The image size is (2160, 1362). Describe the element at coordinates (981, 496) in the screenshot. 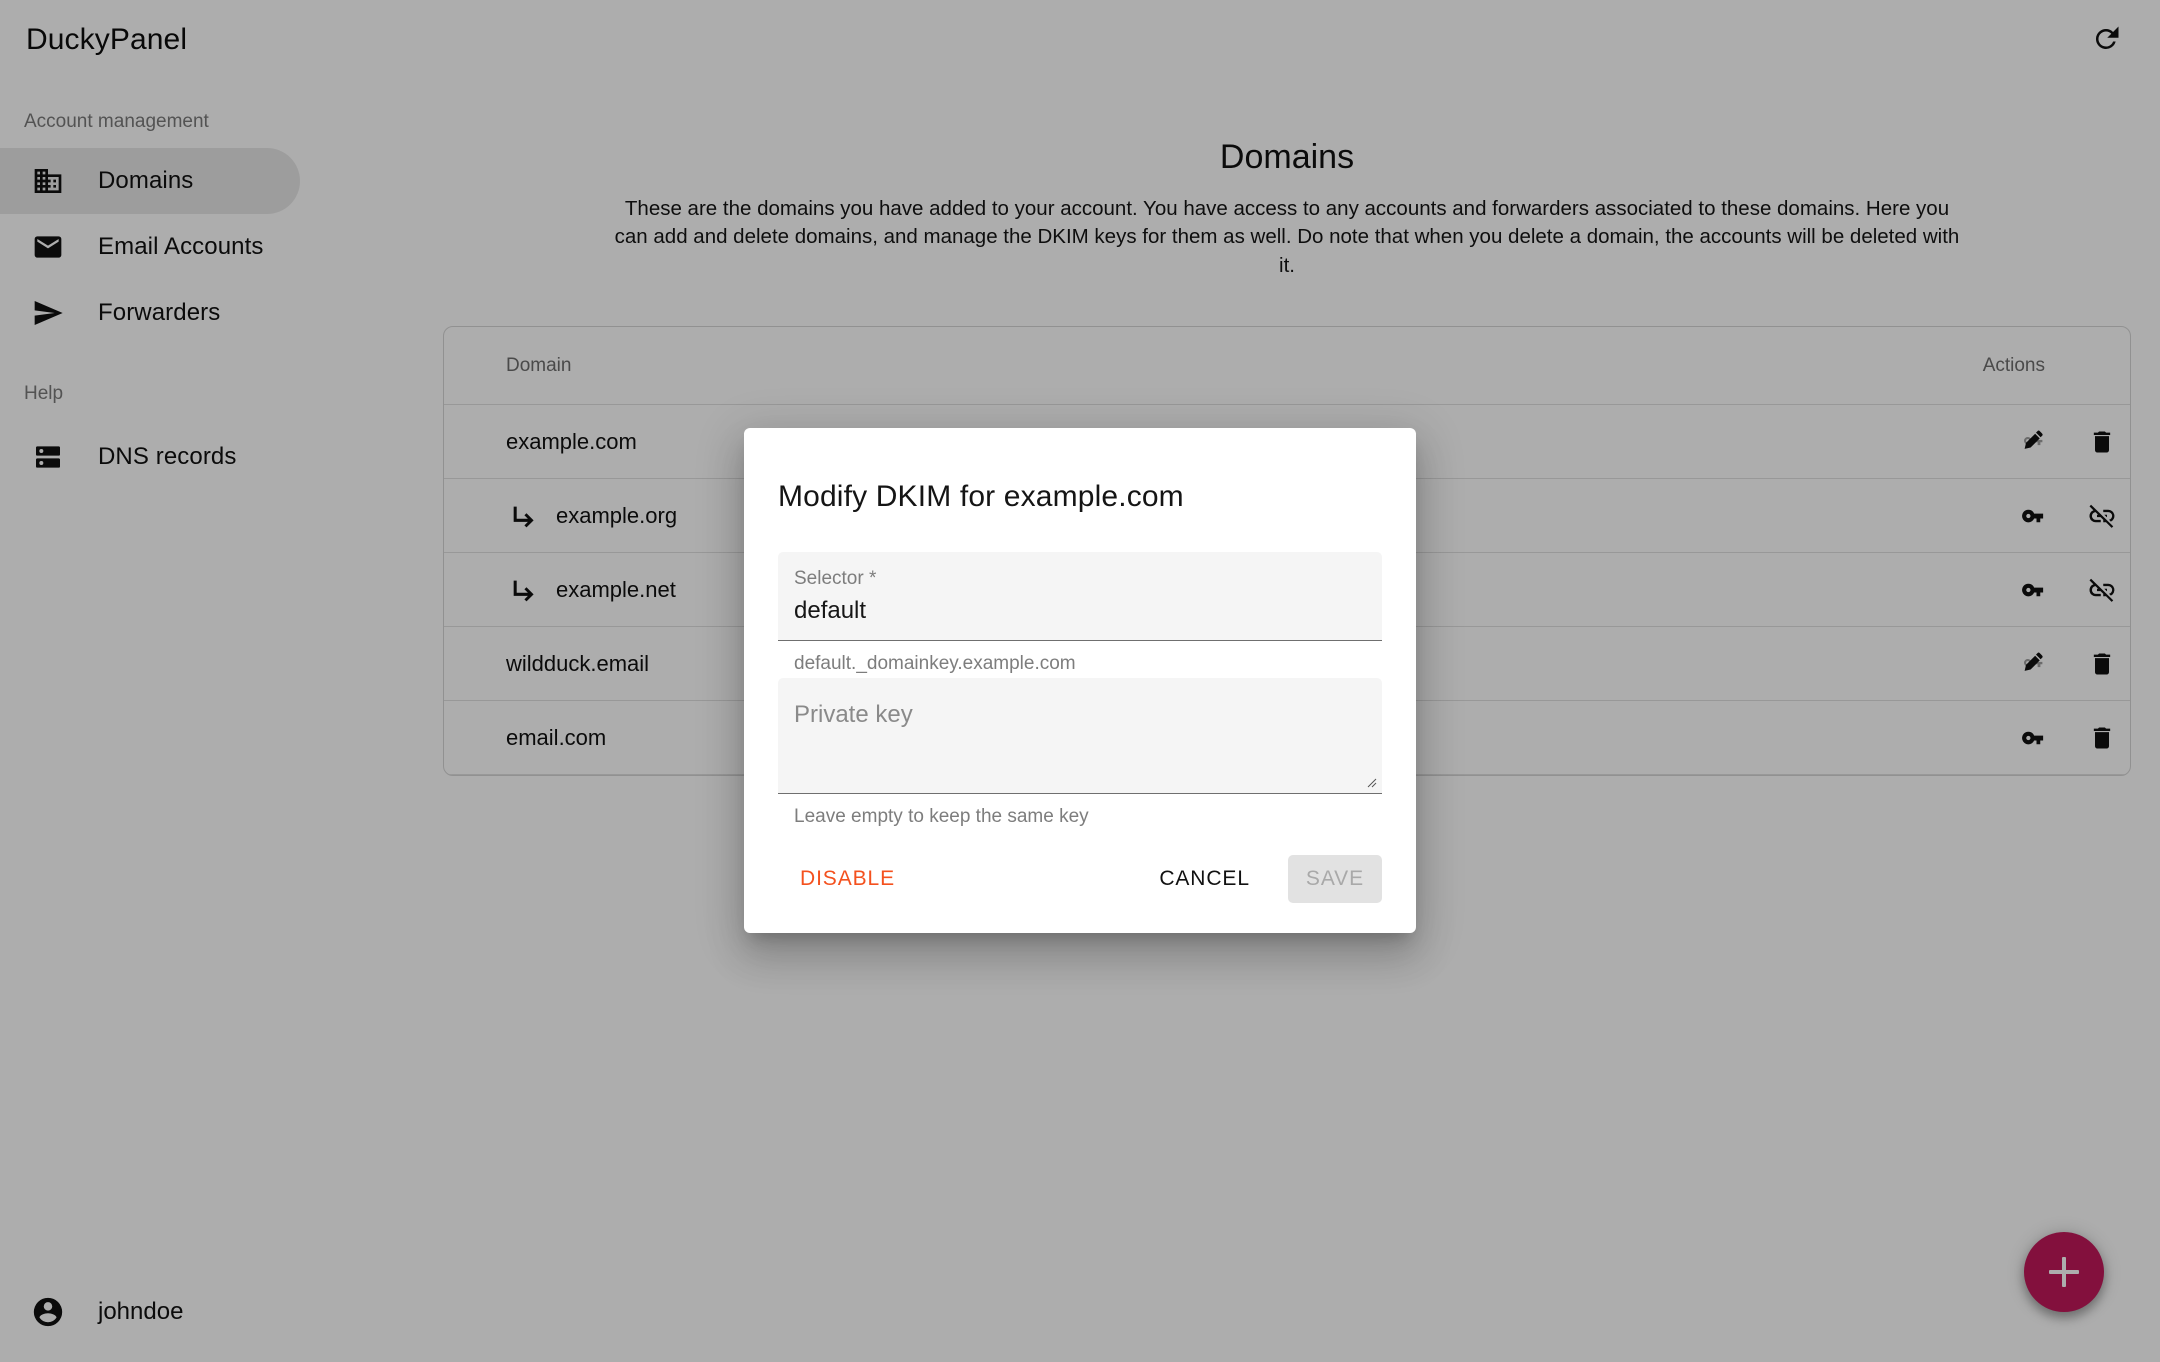

I see `dialog-title: Modify DKIM for example.com` at that location.